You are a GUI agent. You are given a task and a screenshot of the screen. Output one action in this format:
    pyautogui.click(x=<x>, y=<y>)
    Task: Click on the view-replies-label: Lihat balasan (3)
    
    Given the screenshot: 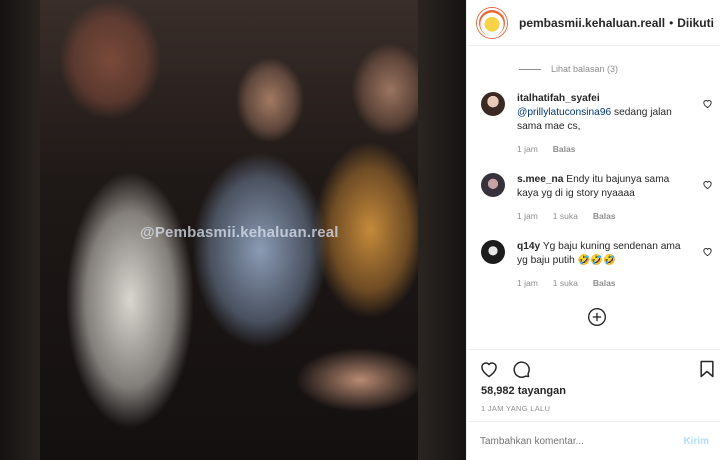 What is the action you would take?
    pyautogui.click(x=585, y=69)
    